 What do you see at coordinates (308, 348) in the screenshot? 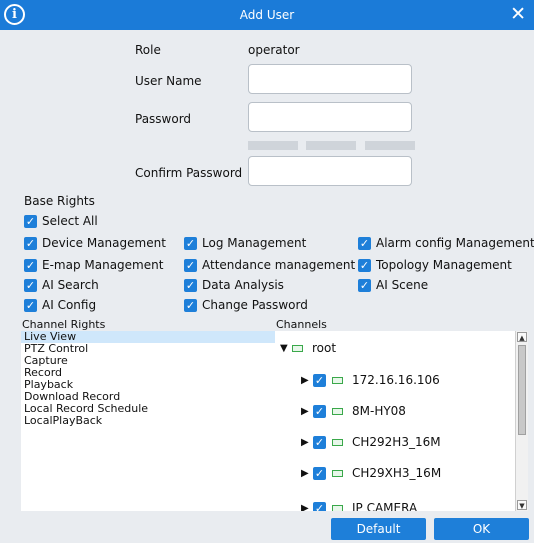
I see `tree-node-root: ▼ root` at bounding box center [308, 348].